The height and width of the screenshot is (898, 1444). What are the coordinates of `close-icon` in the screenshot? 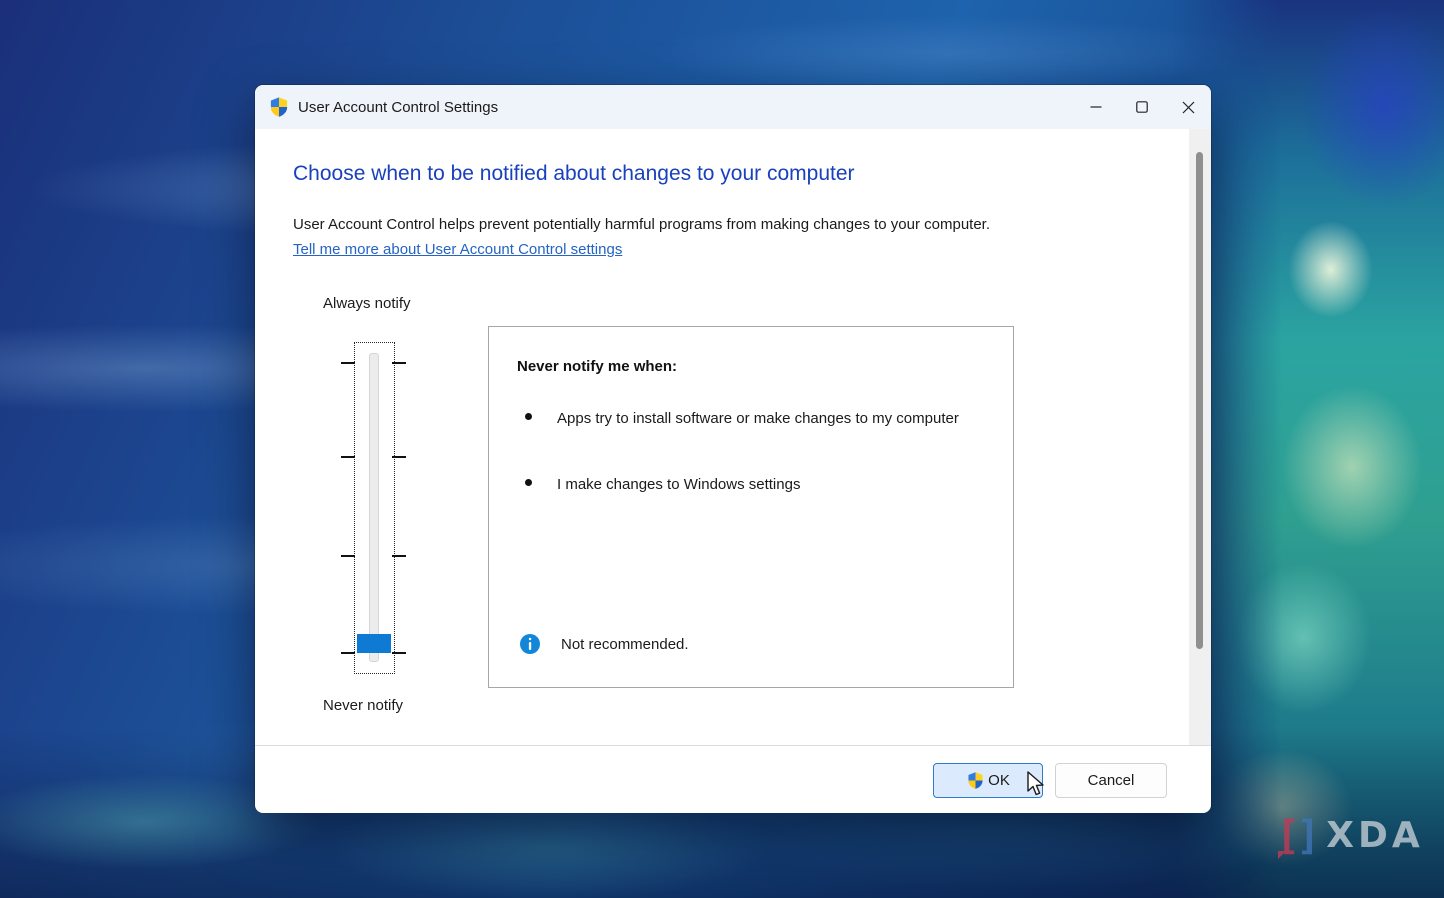 It's located at (1188, 107).